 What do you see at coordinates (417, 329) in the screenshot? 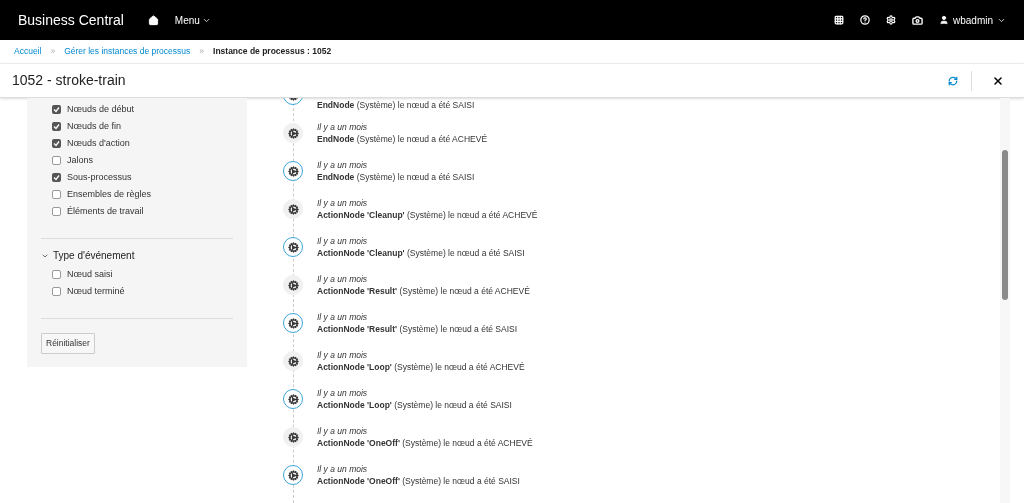
I see `event-description: ActionNode 'Result' (Système) le nœud a été SAISI` at bounding box center [417, 329].